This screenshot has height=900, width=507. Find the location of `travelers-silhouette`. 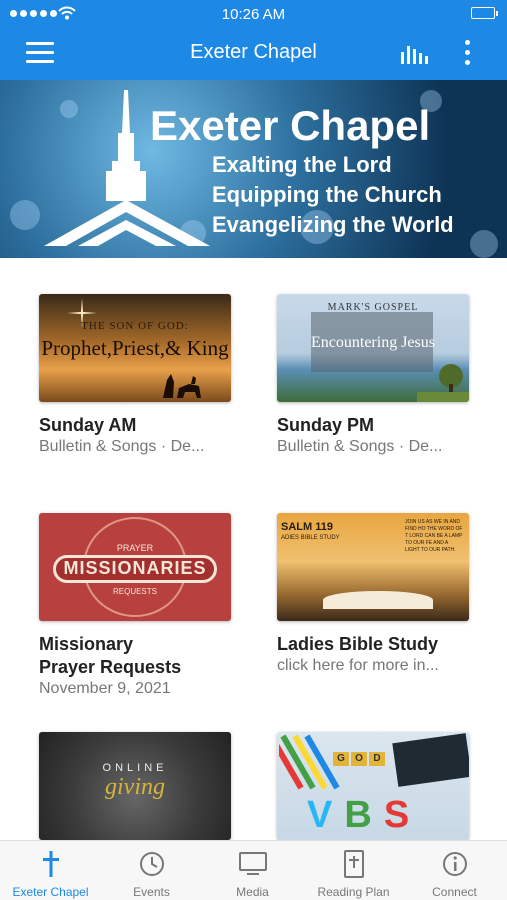

travelers-silhouette is located at coordinates (182, 386).